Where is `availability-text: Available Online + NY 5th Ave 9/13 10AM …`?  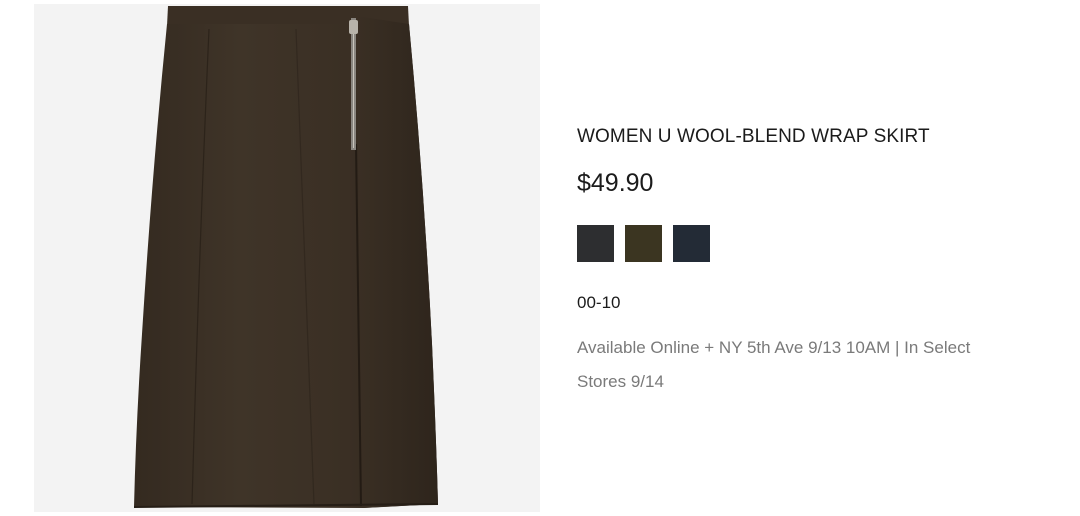 availability-text: Available Online + NY 5th Ave 9/13 10AM … is located at coordinates (774, 364).